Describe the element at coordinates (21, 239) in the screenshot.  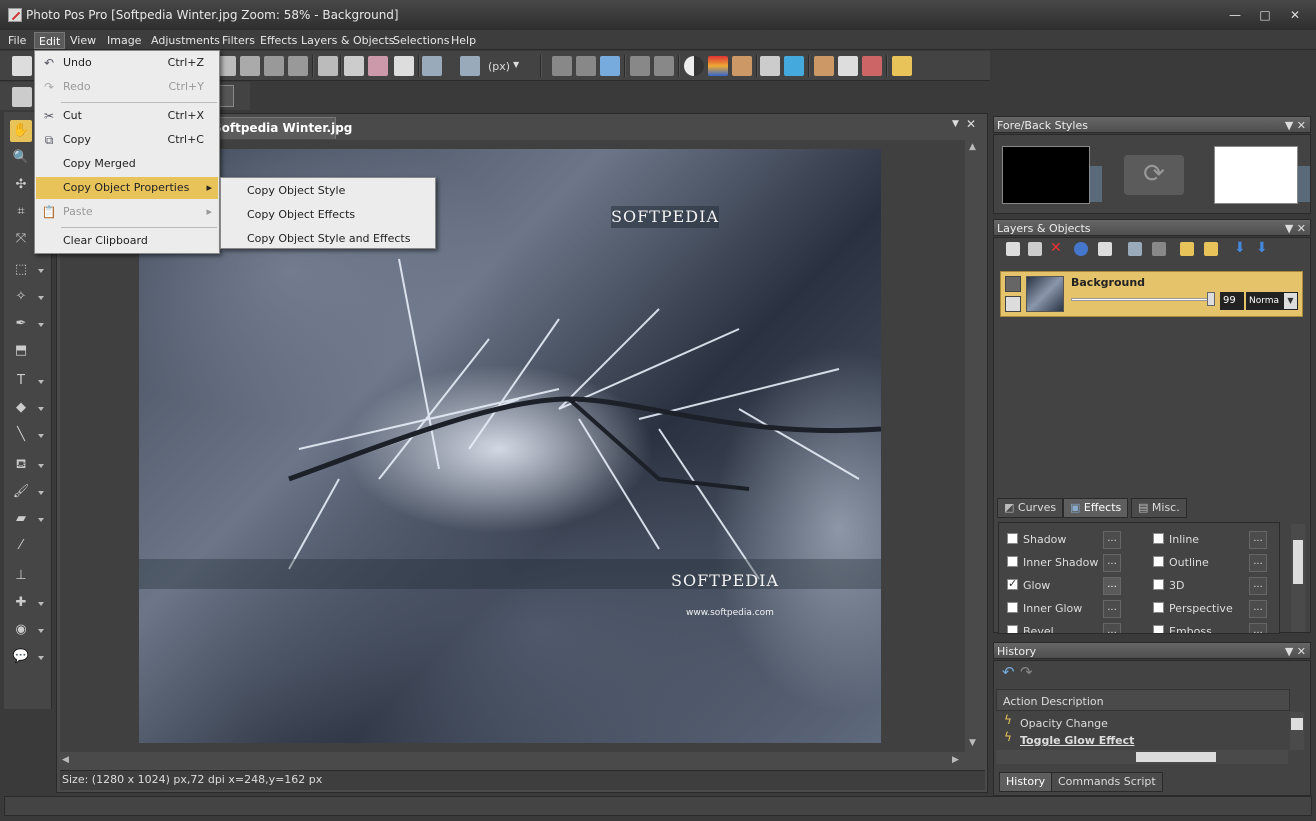
I see `straighten-tool-icon: ⤧` at that location.